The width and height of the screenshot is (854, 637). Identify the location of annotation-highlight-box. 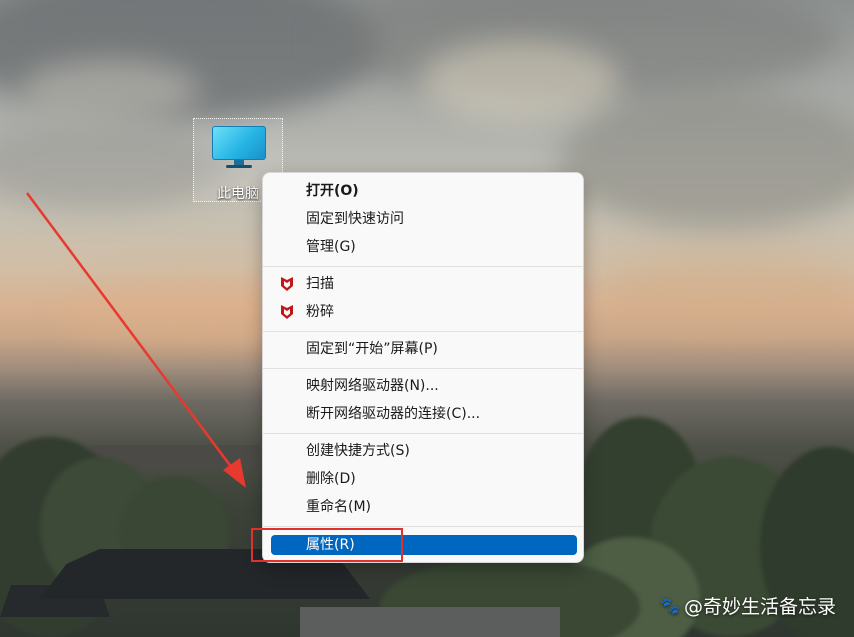
(327, 545).